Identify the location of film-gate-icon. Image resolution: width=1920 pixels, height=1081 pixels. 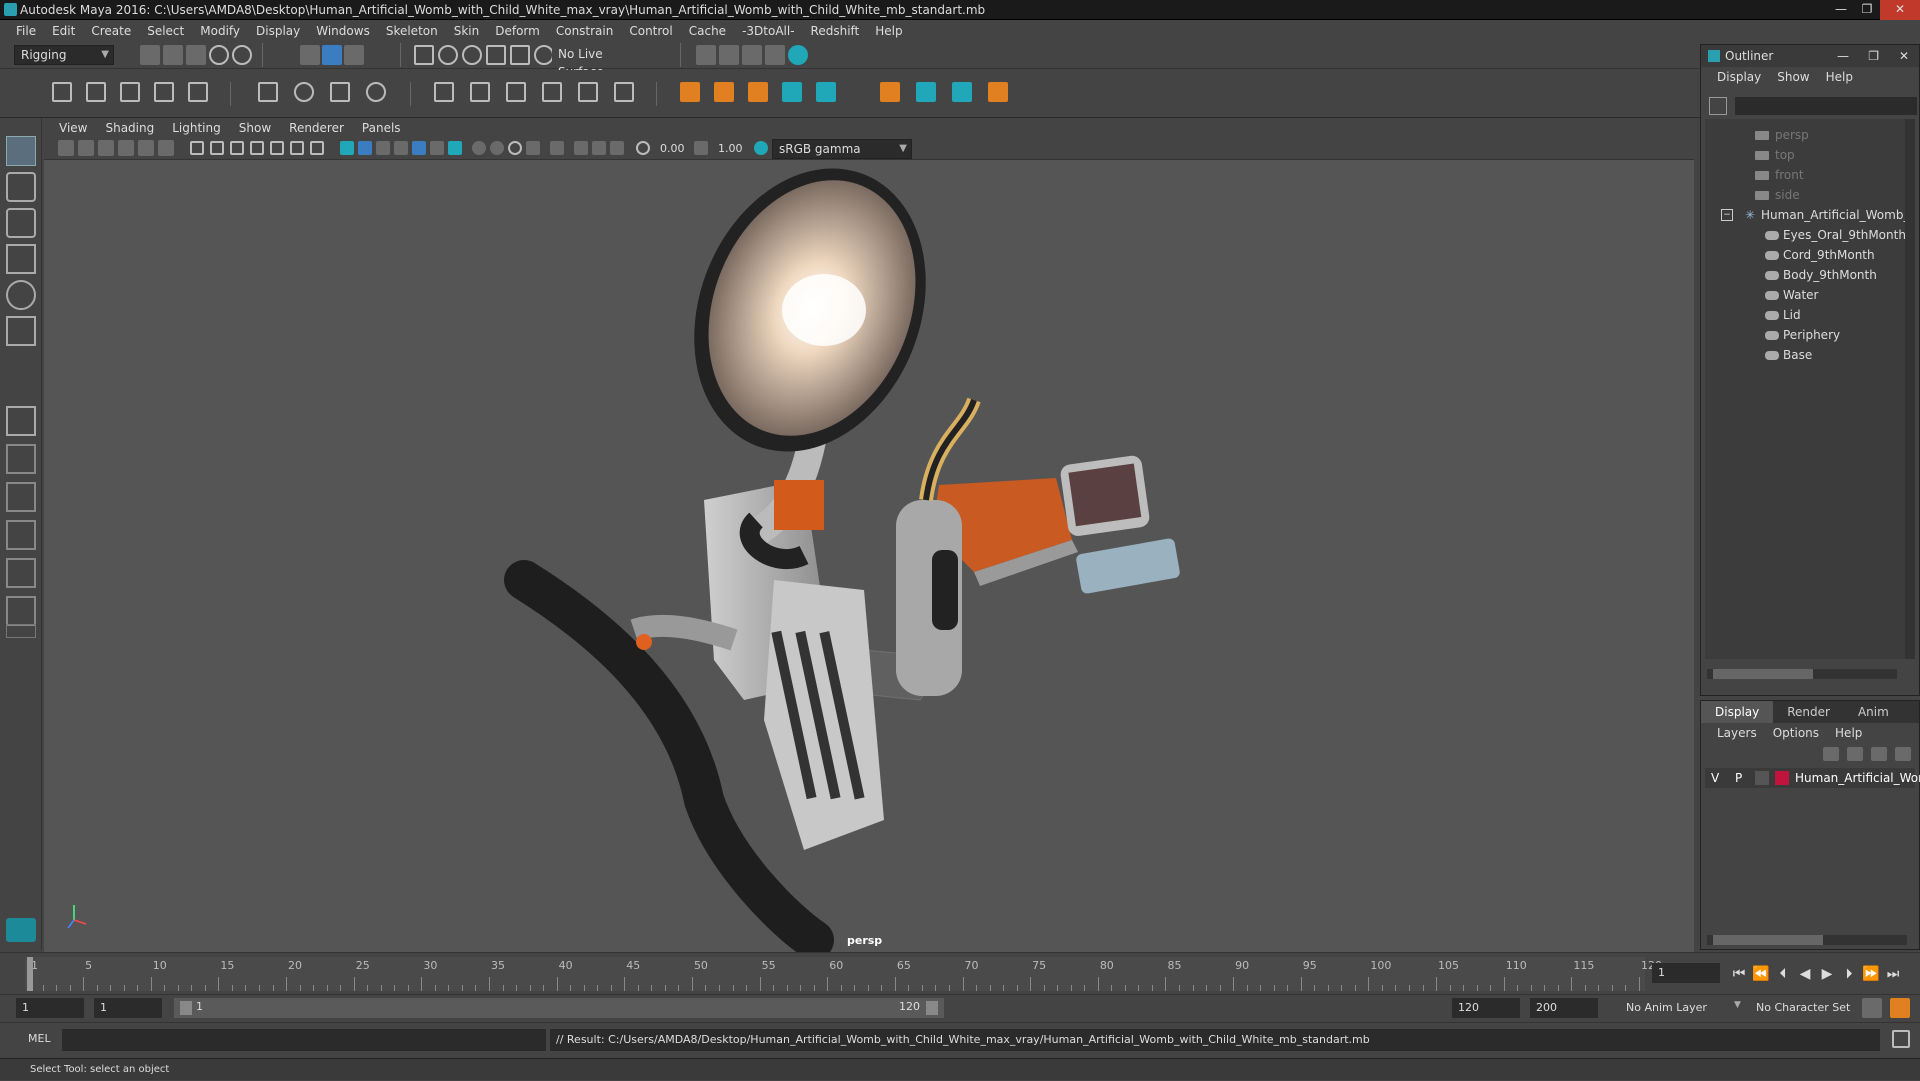
(217, 148).